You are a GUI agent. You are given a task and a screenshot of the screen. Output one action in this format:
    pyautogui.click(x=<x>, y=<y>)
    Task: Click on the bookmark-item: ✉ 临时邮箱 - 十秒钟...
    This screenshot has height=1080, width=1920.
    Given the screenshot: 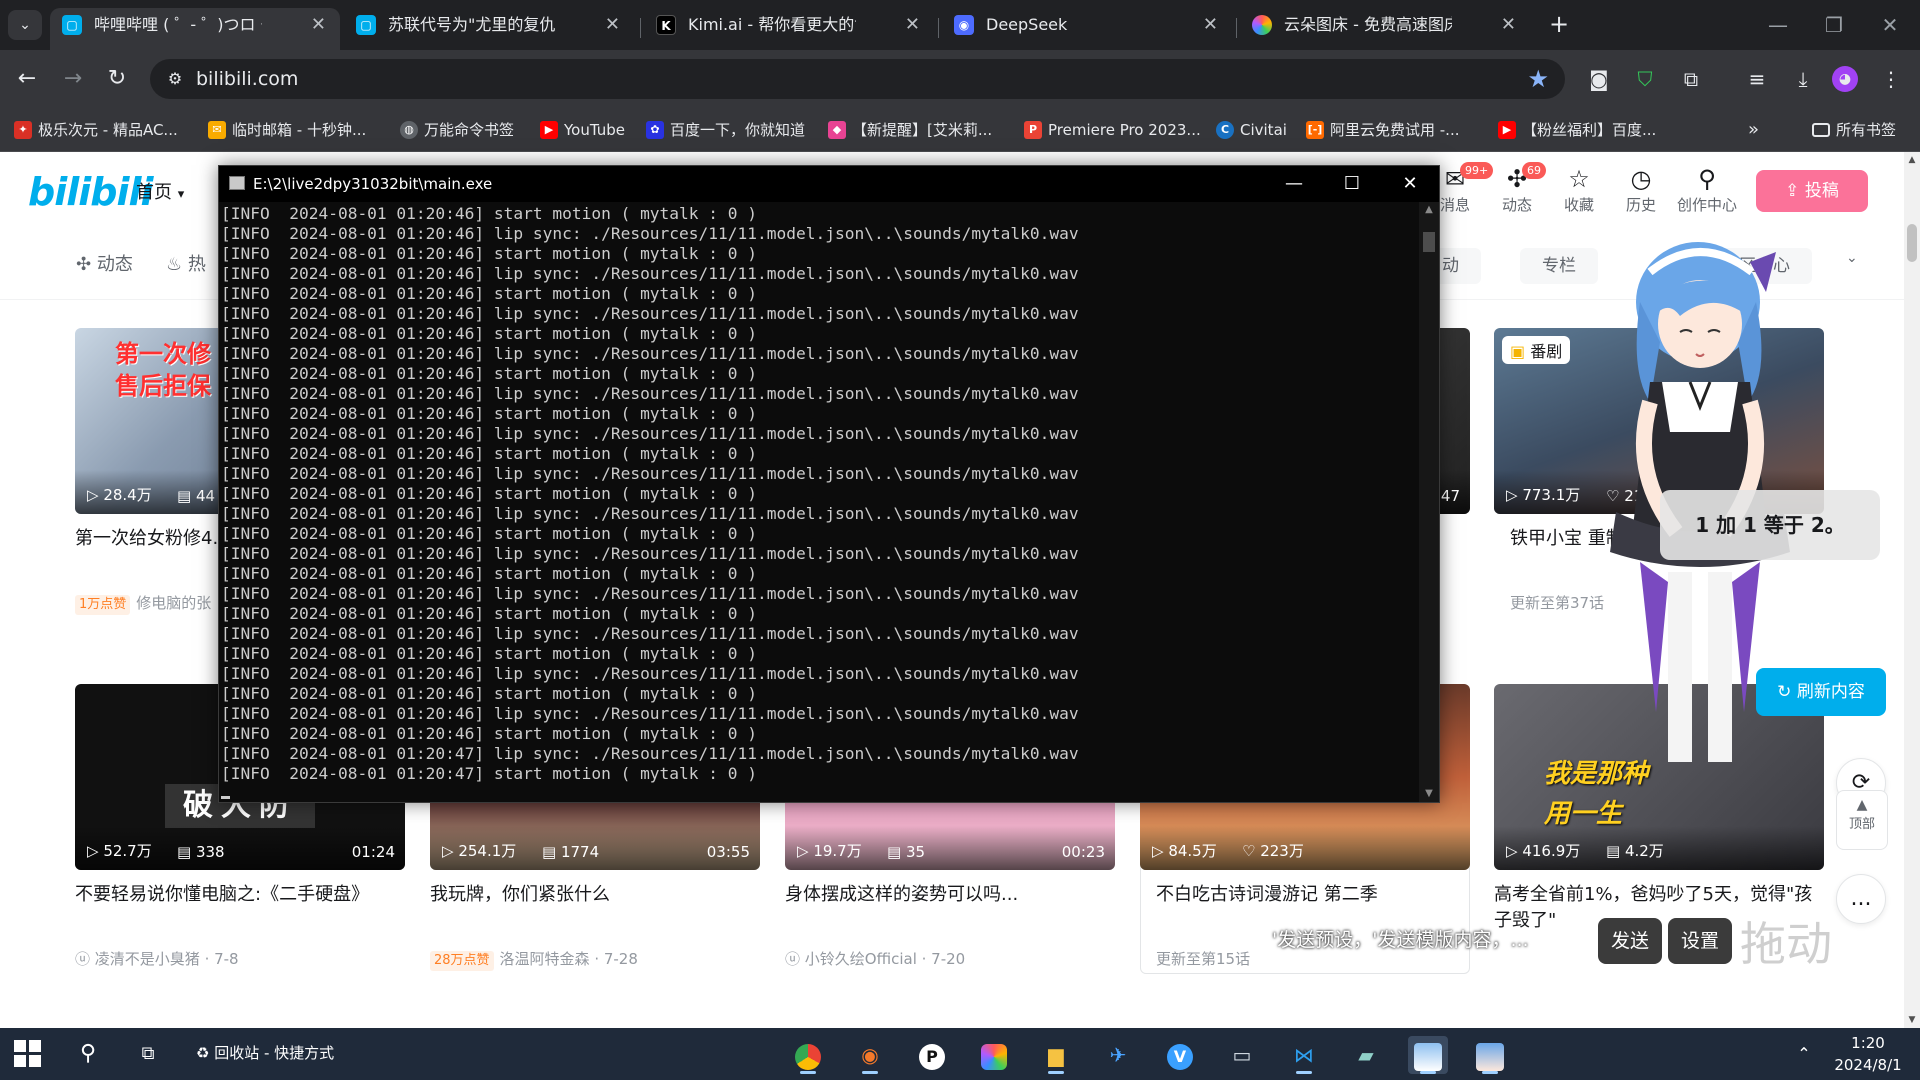 What is the action you would take?
    pyautogui.click(x=287, y=130)
    